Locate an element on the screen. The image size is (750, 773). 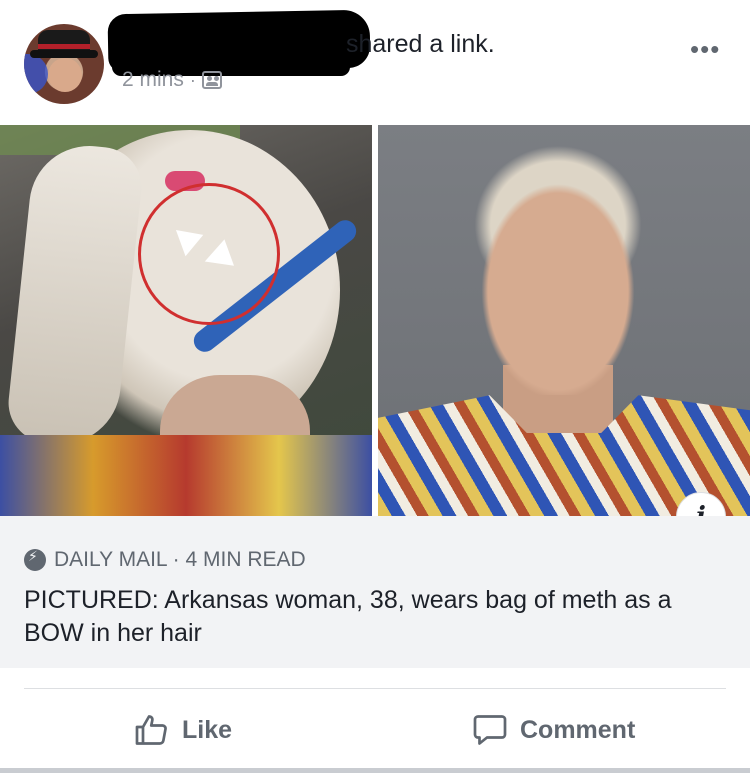
photo-mugshot-face is located at coordinates (558, 280).